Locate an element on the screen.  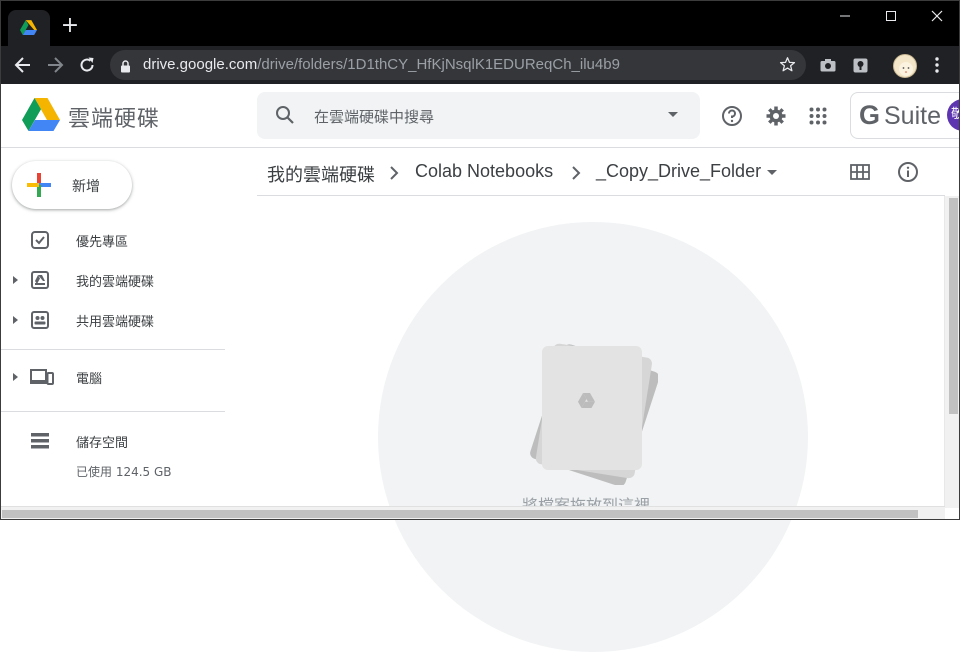
lock-icon is located at coordinates (125, 67).